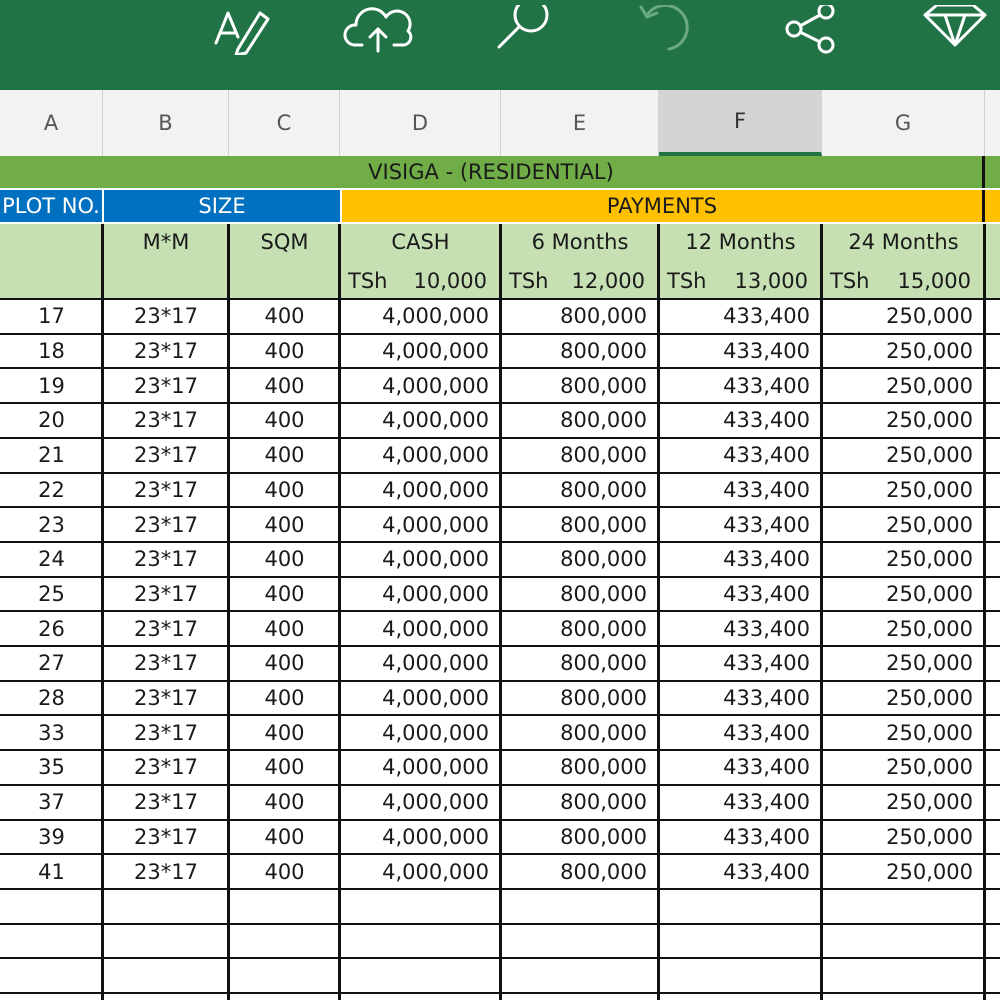 Image resolution: width=1000 pixels, height=1000 pixels. I want to click on payments-header: PAYMENTS, so click(662, 206).